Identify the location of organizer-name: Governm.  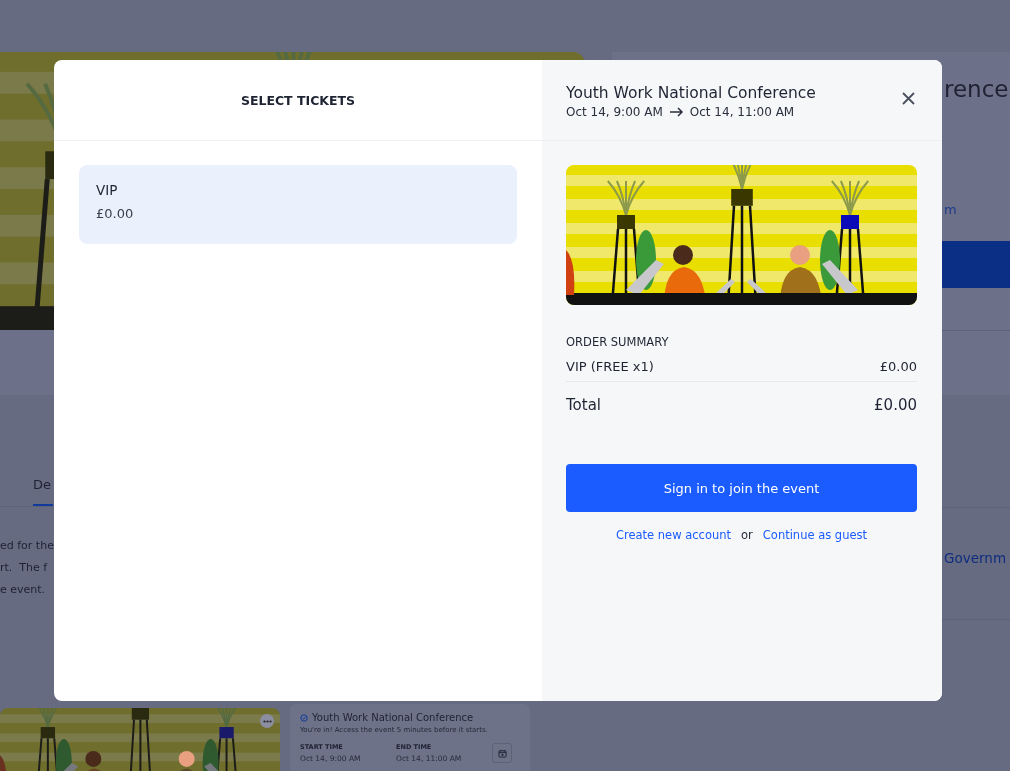
(975, 558).